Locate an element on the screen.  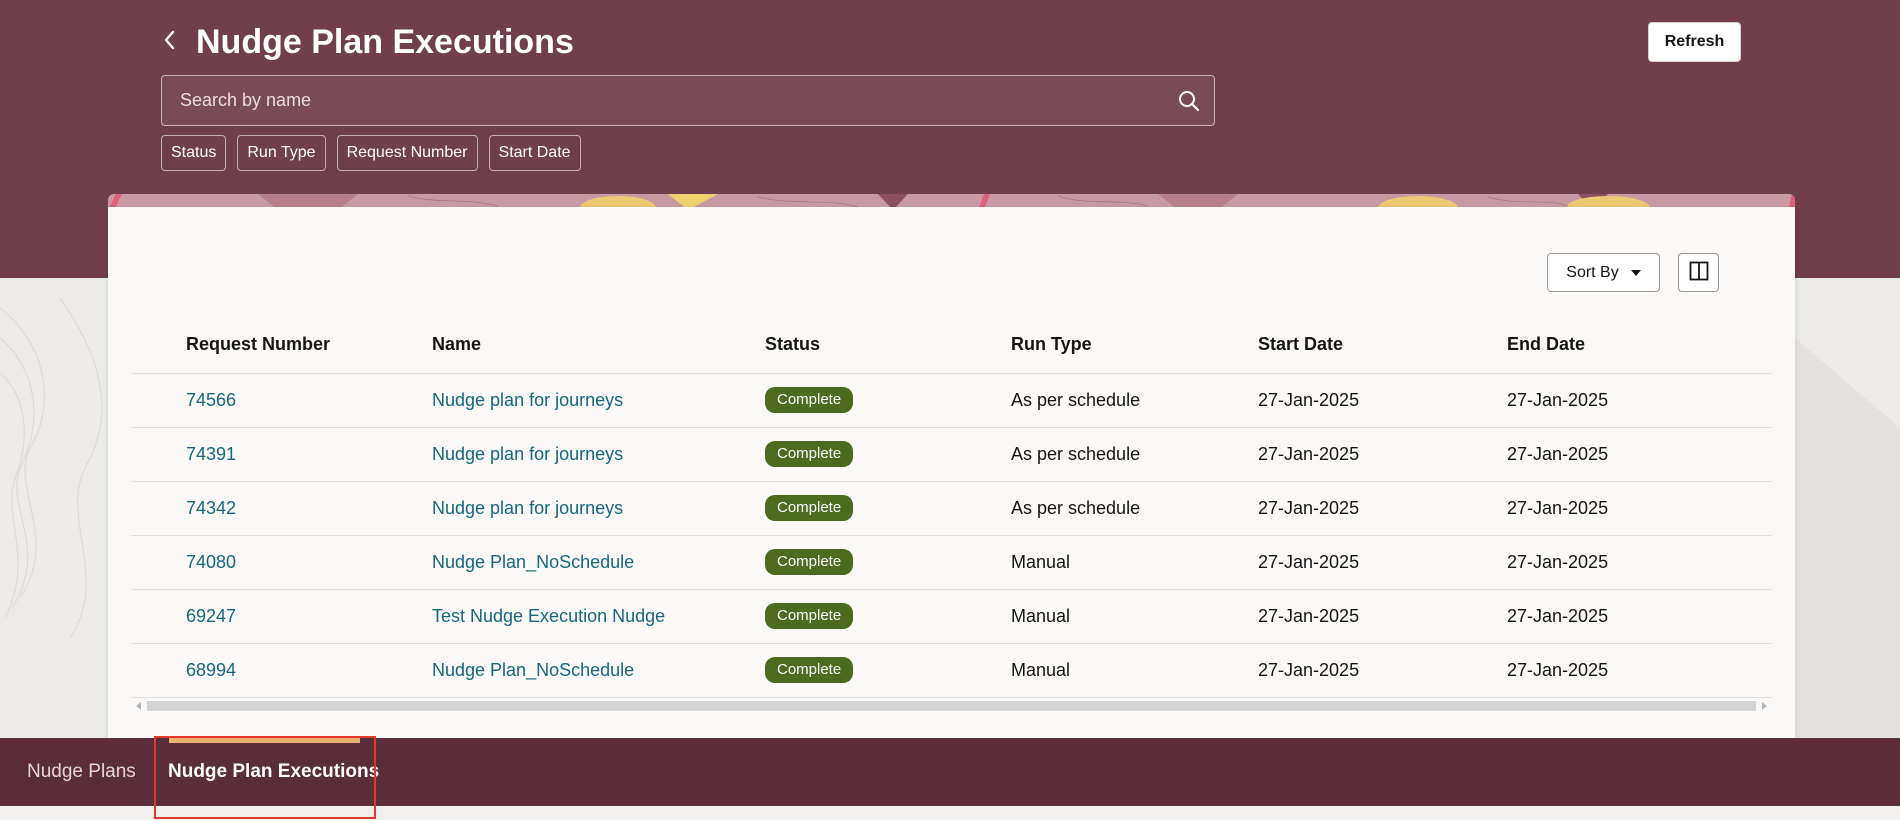
filter-run-type: Run Type is located at coordinates (281, 153).